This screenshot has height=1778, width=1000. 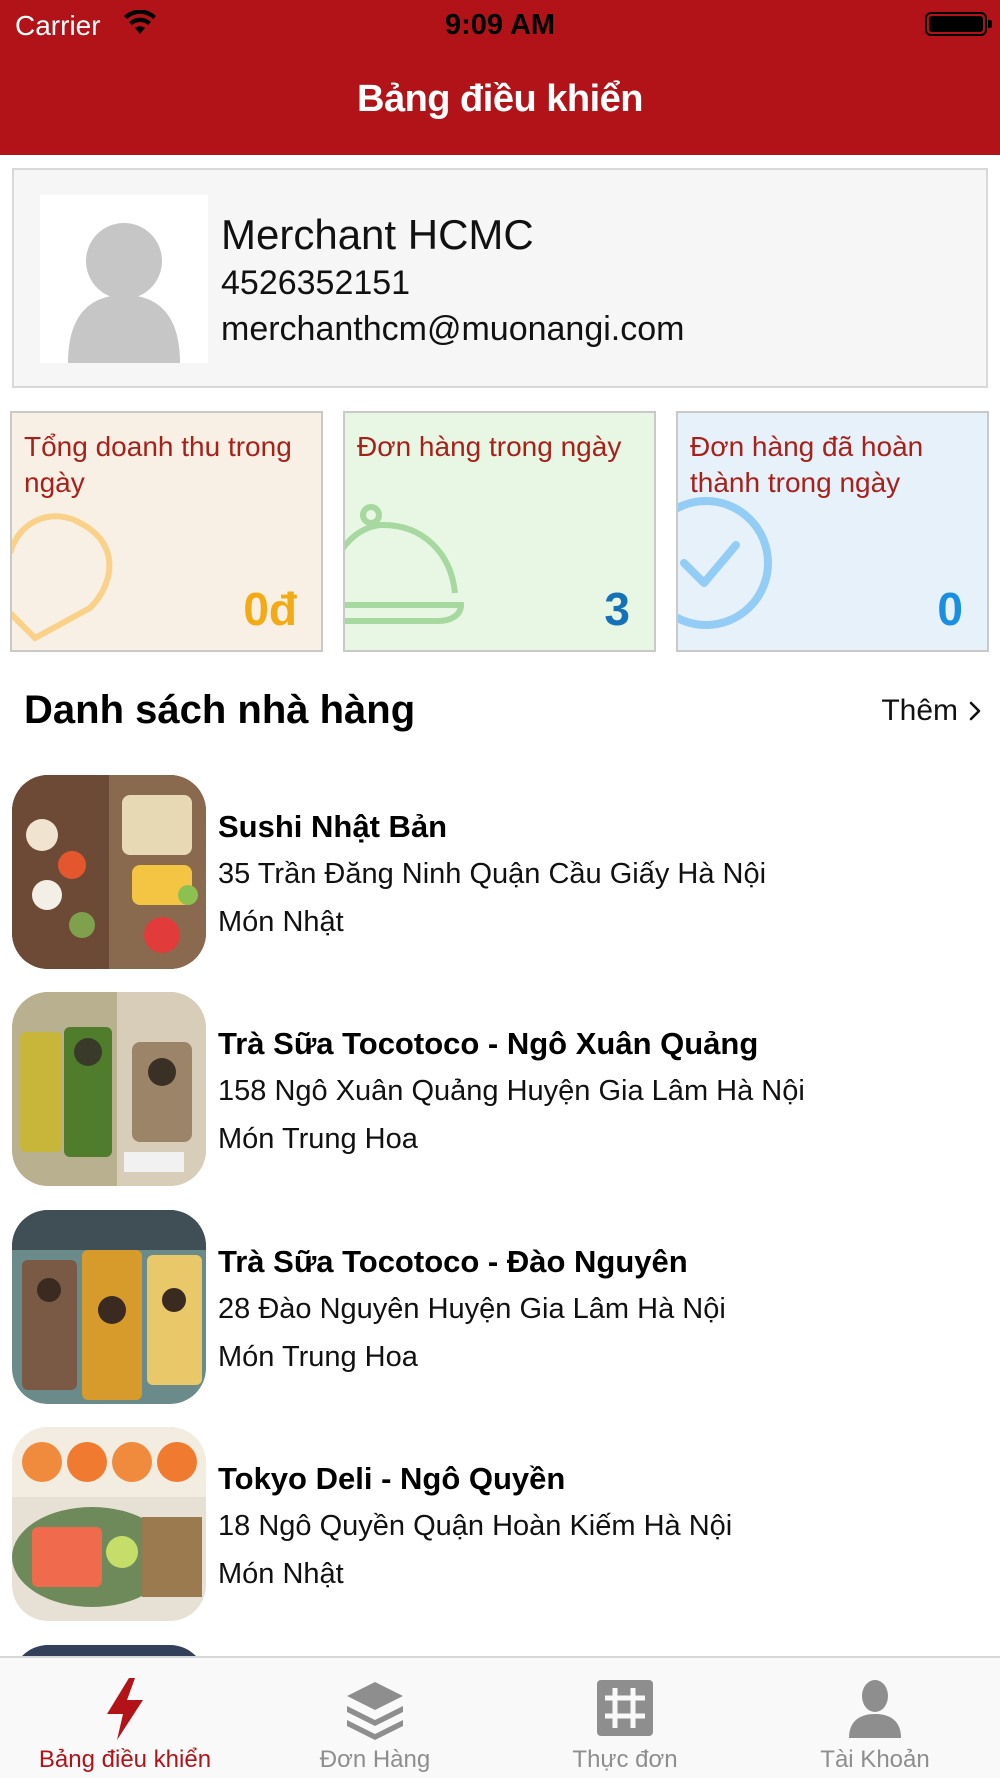 What do you see at coordinates (875, 1709) in the screenshot?
I see `person-icon` at bounding box center [875, 1709].